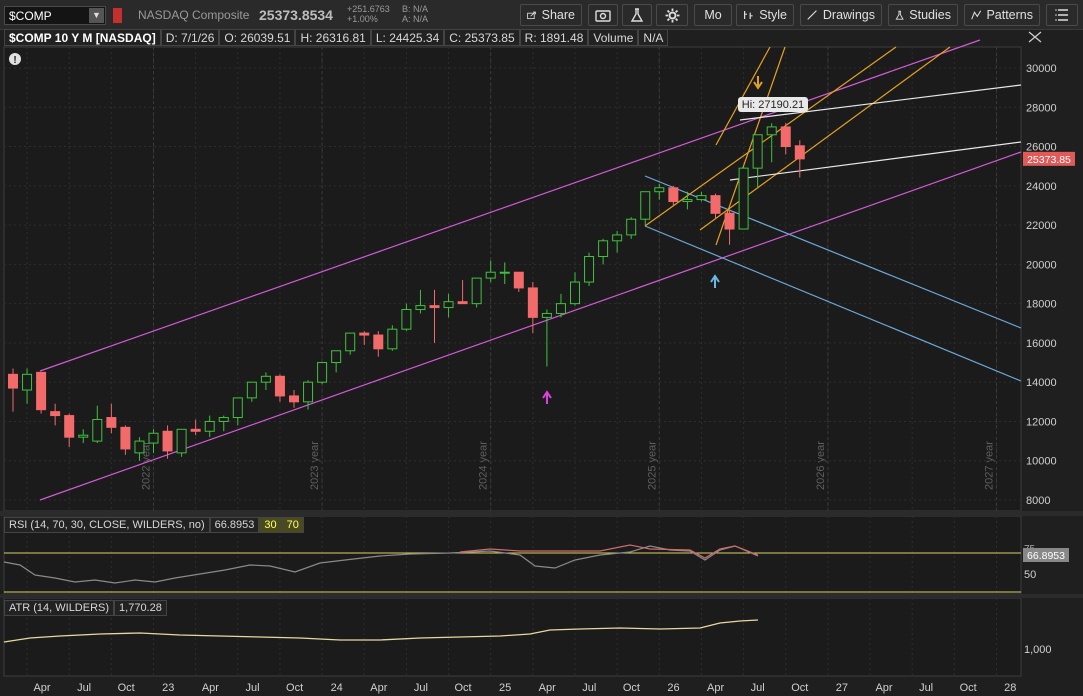  I want to click on patterns-button: Patterns, so click(1002, 15).